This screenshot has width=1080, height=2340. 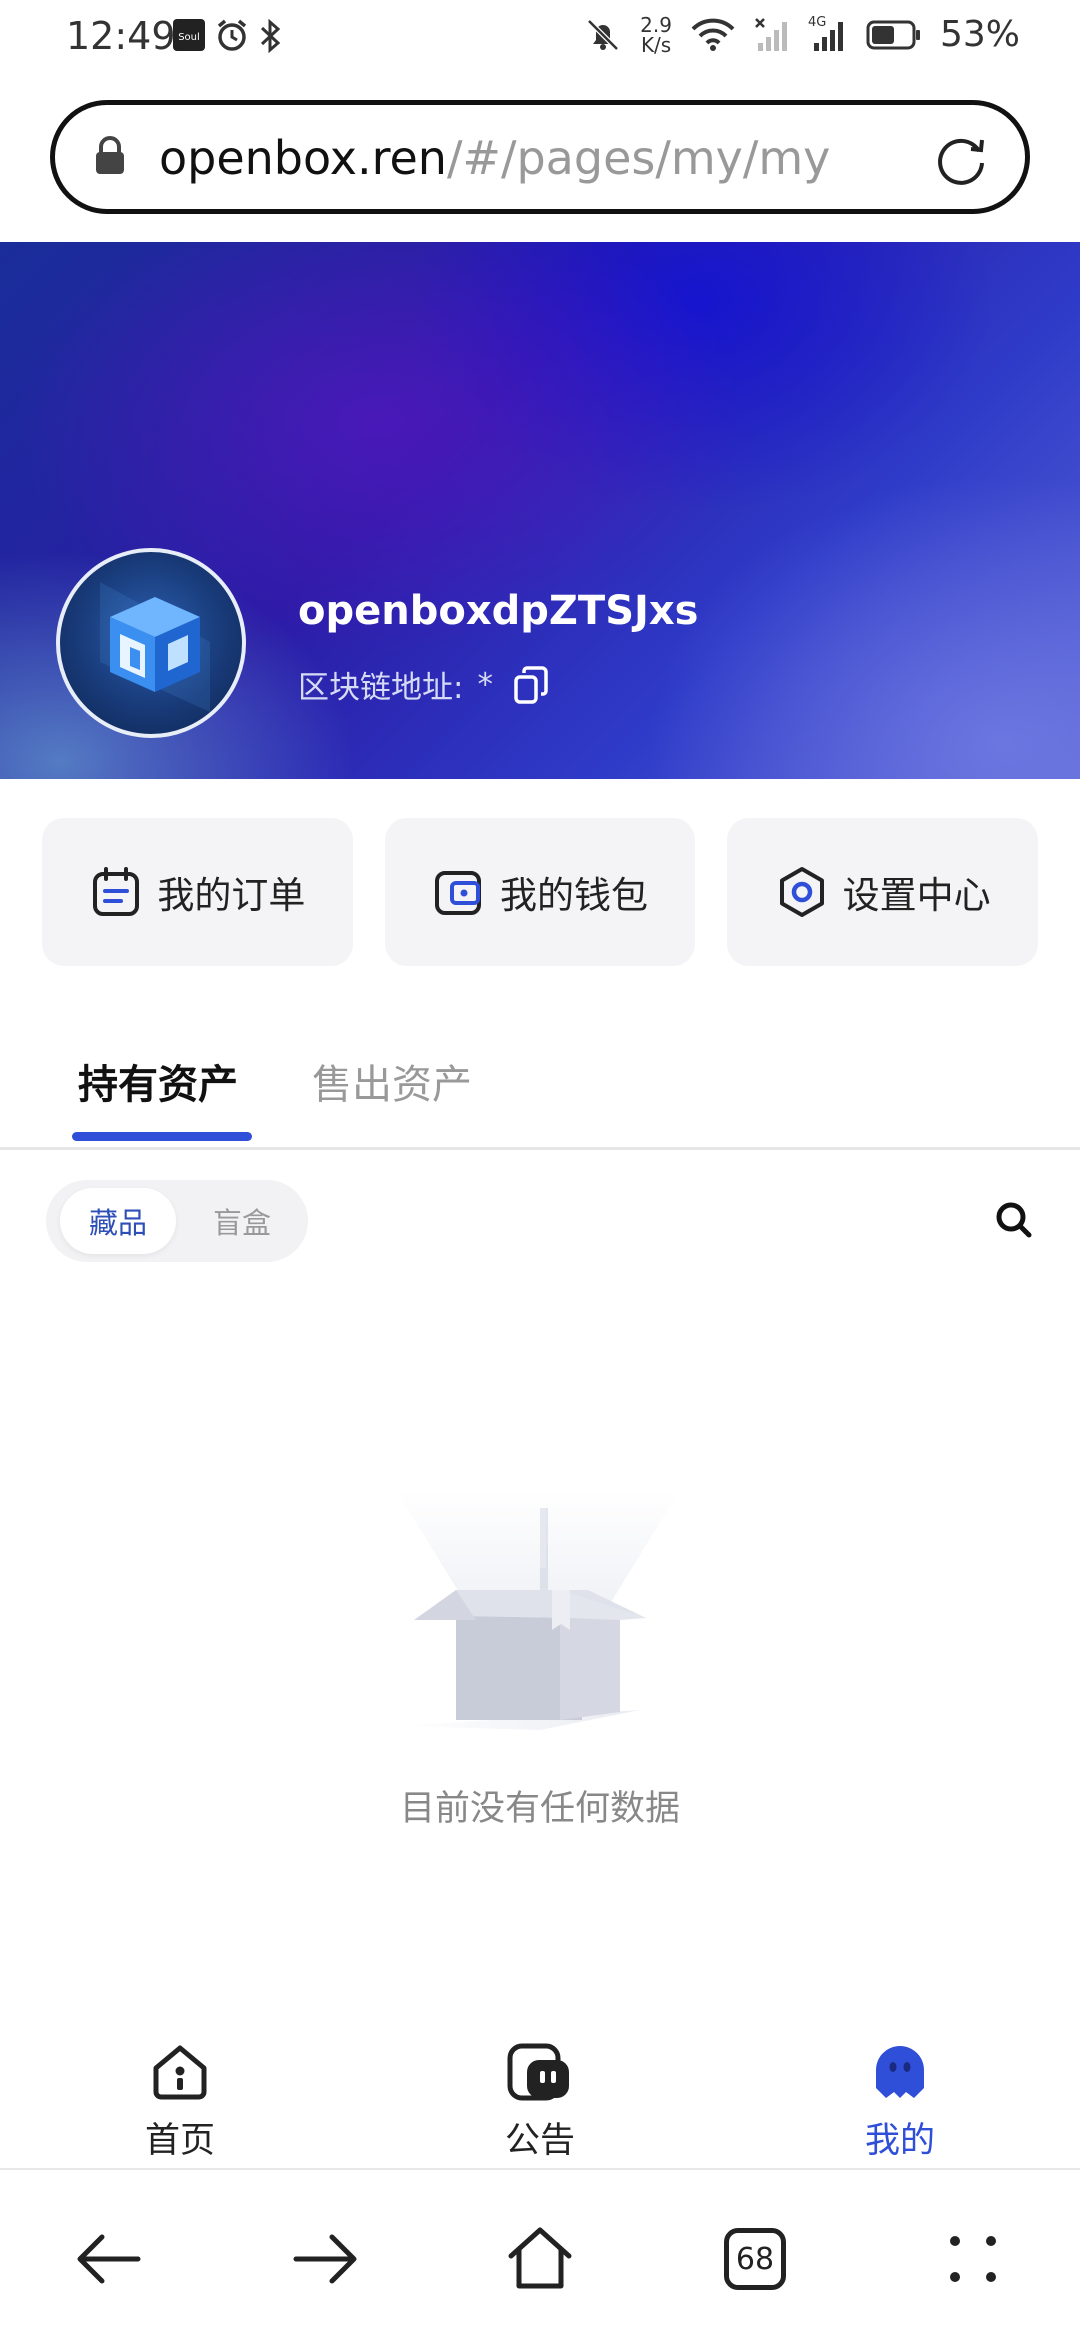 I want to click on browser-tabs-button: 68, so click(x=755, y=2259).